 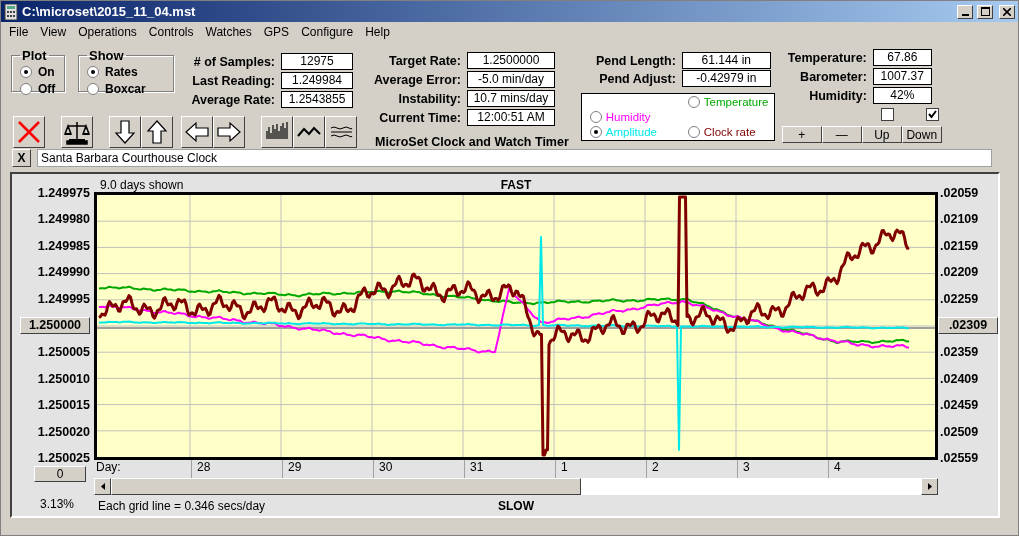 I want to click on value-field: 67.86, so click(x=902, y=57).